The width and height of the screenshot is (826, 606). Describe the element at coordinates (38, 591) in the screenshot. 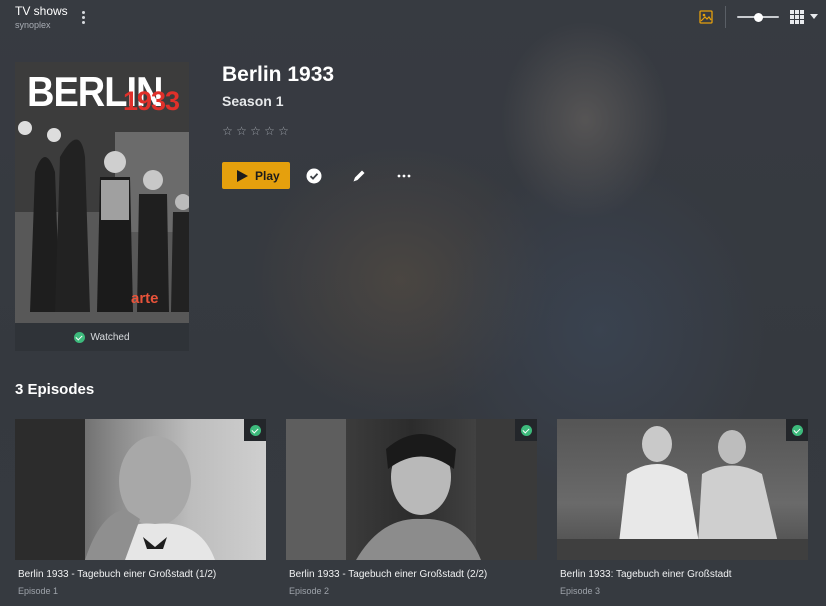

I see `episode-number: Episode 1` at that location.